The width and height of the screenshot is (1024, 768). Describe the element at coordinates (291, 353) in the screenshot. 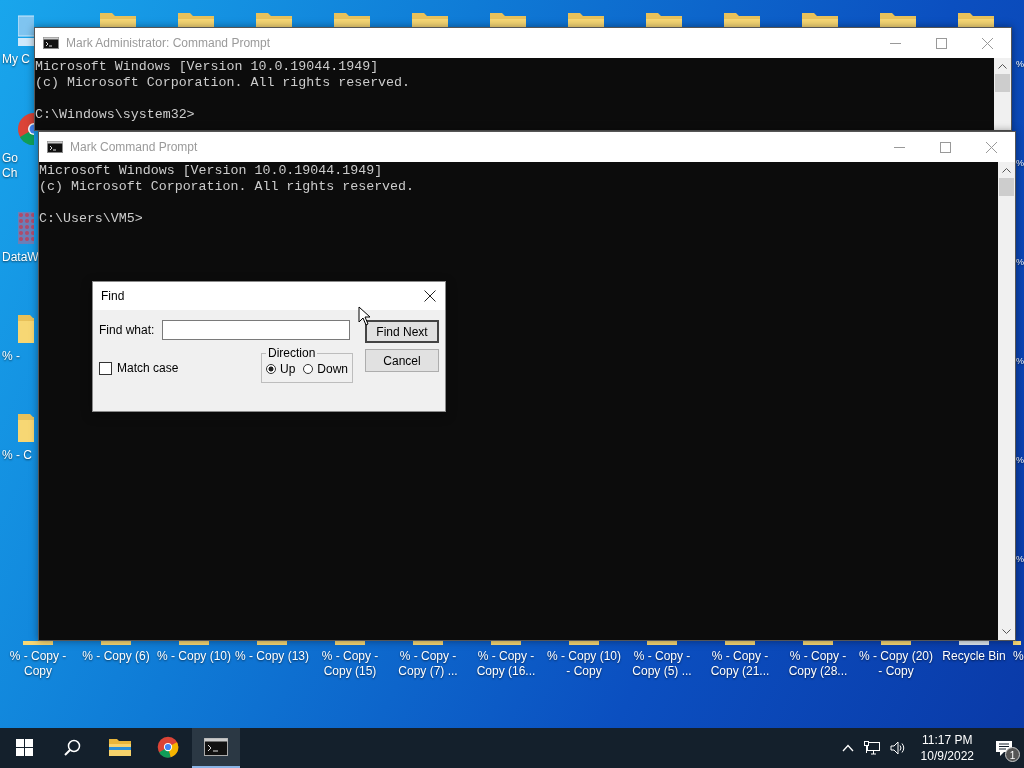

I see `group-title: Direction` at that location.